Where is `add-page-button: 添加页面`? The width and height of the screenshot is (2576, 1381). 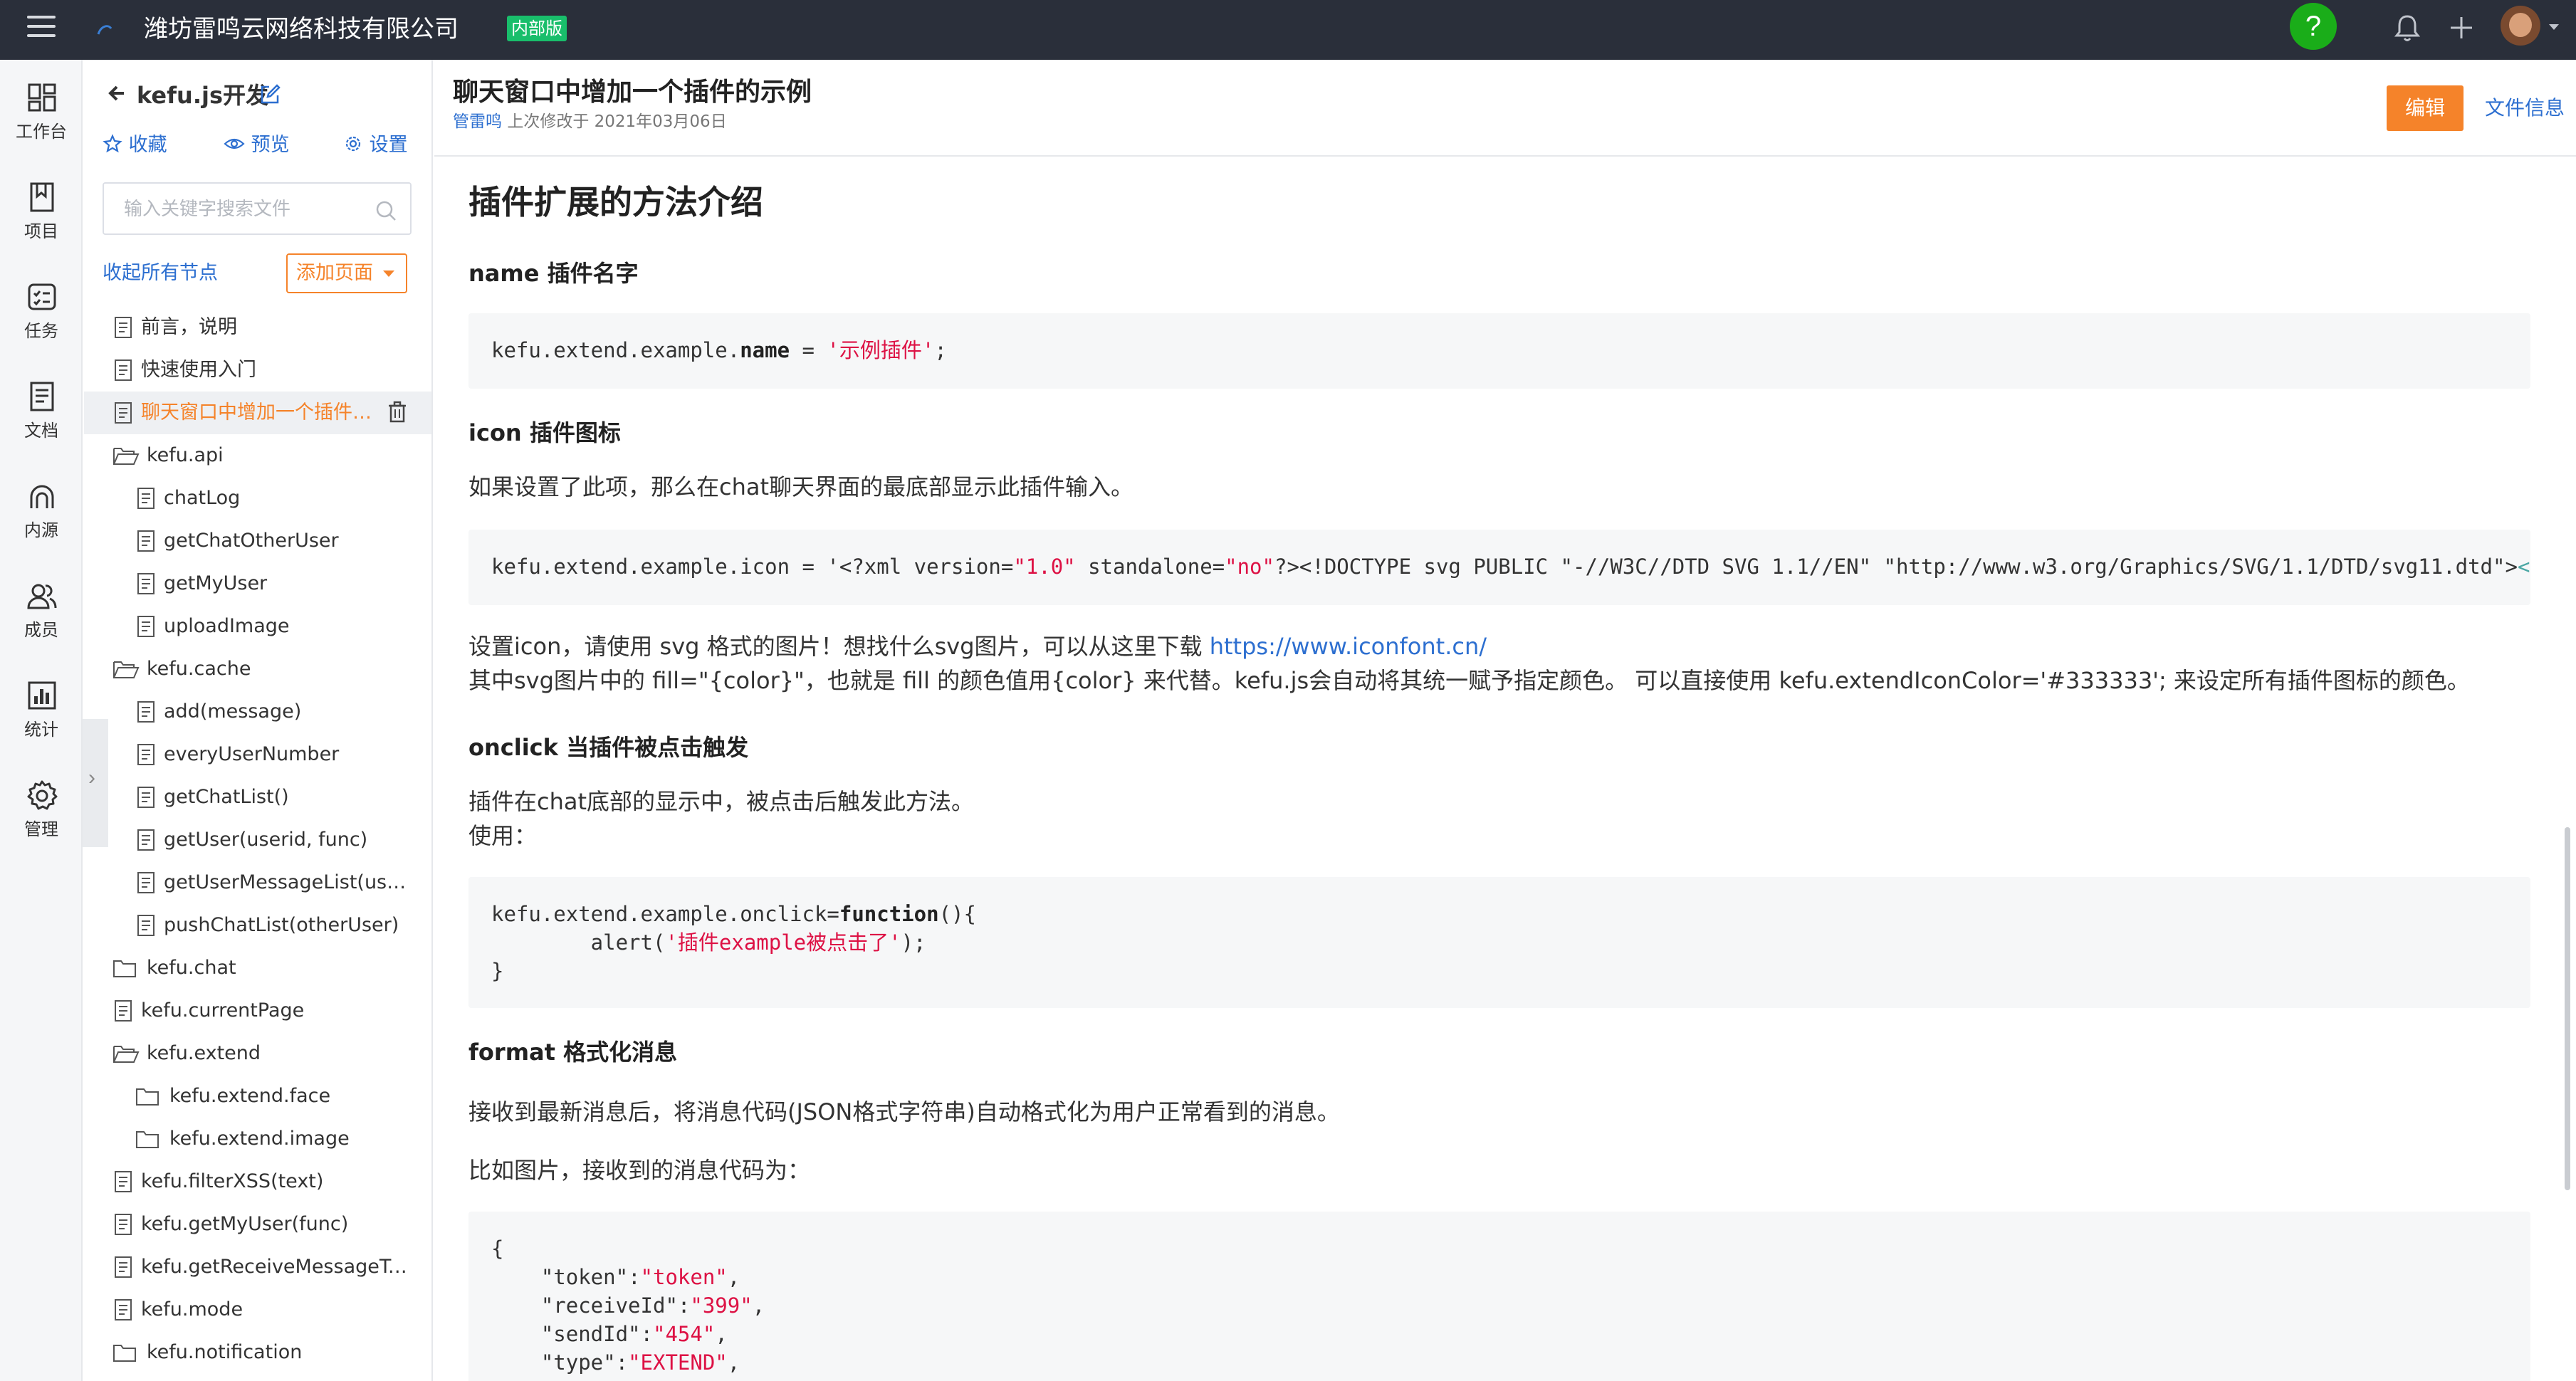
add-page-button: 添加页面 is located at coordinates (346, 273).